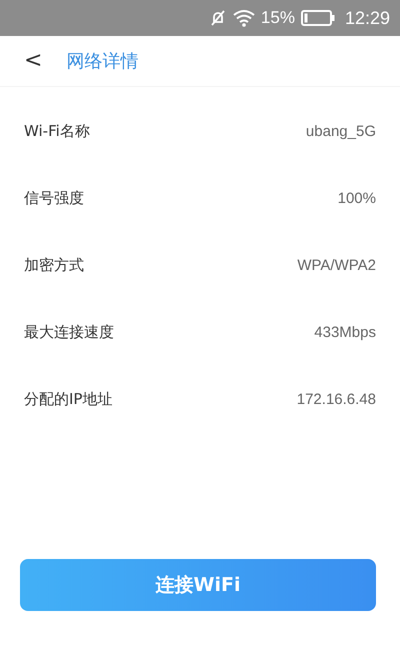  What do you see at coordinates (69, 332) in the screenshot?
I see `detail-label: 最大连接速度` at bounding box center [69, 332].